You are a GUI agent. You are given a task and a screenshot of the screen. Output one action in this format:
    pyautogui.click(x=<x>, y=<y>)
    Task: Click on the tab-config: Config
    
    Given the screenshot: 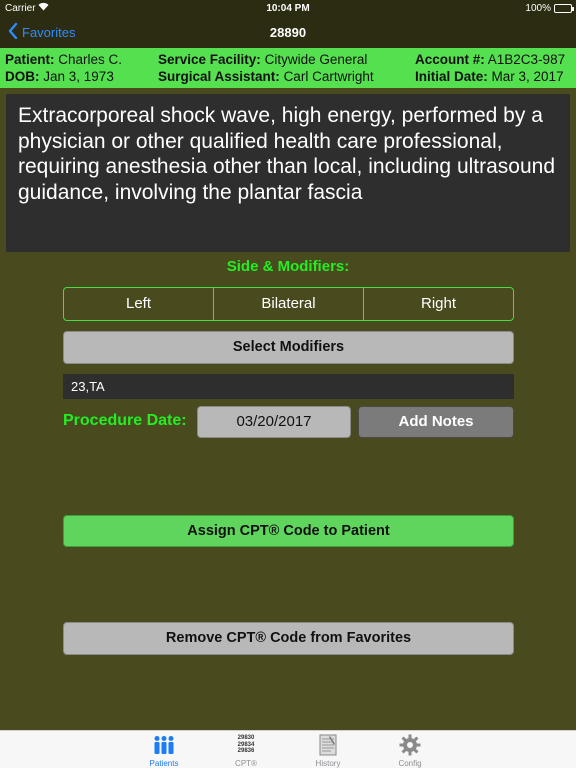 What is the action you would take?
    pyautogui.click(x=410, y=750)
    